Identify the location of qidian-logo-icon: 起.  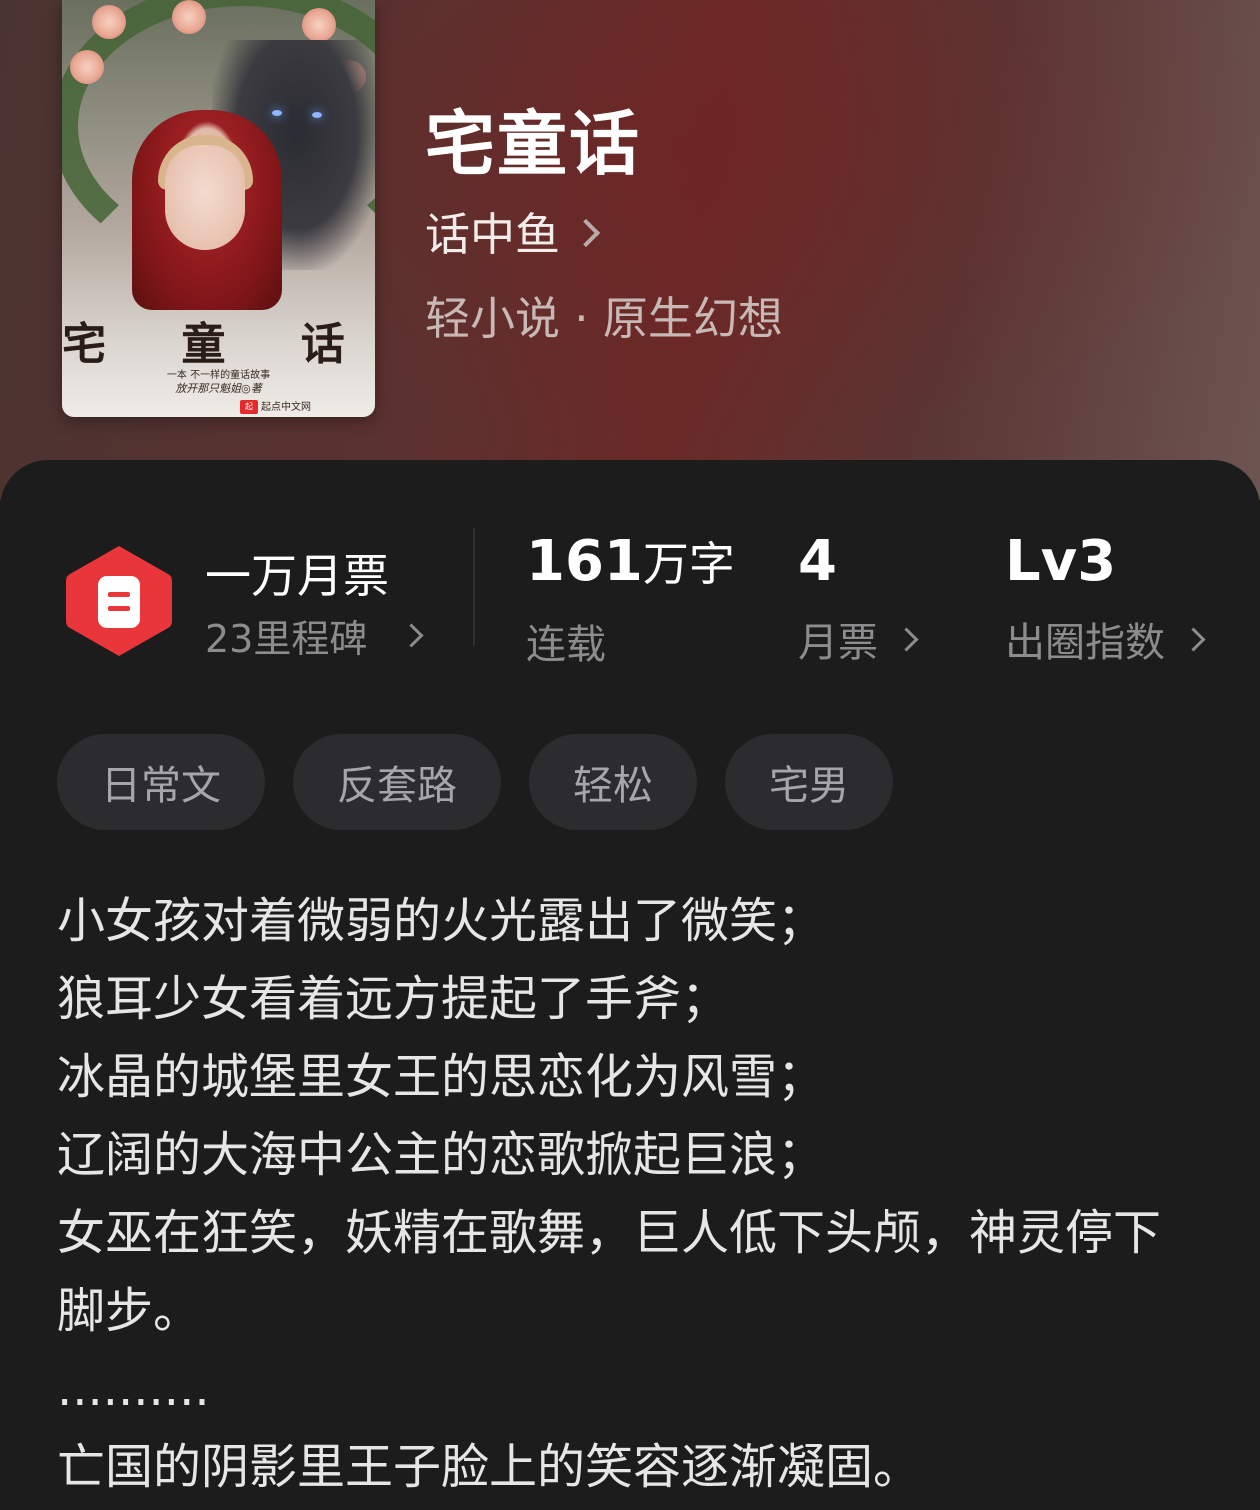
(249, 407).